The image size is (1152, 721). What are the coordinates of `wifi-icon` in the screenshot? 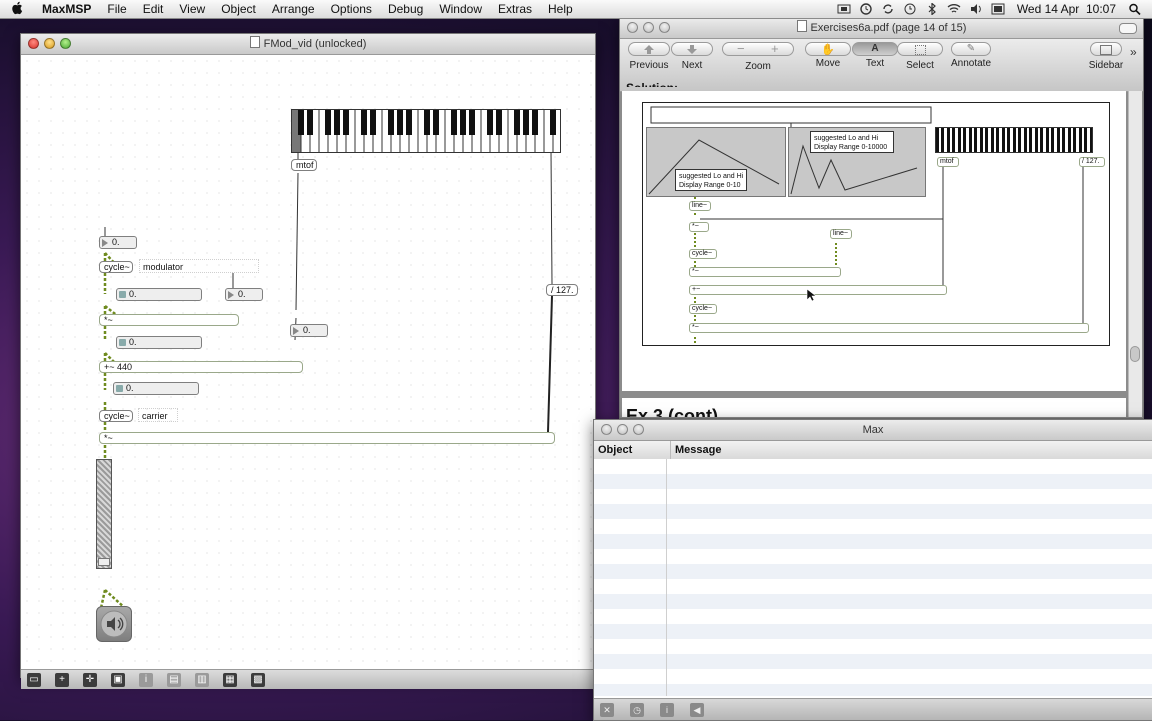 It's located at (954, 9).